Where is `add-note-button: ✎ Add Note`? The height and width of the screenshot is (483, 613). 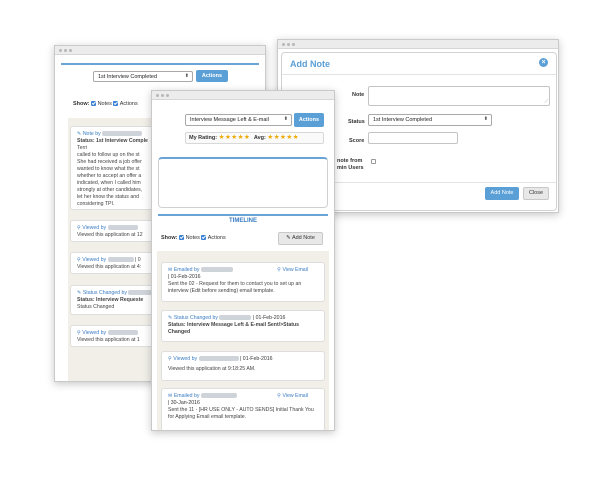 add-note-button: ✎ Add Note is located at coordinates (300, 238).